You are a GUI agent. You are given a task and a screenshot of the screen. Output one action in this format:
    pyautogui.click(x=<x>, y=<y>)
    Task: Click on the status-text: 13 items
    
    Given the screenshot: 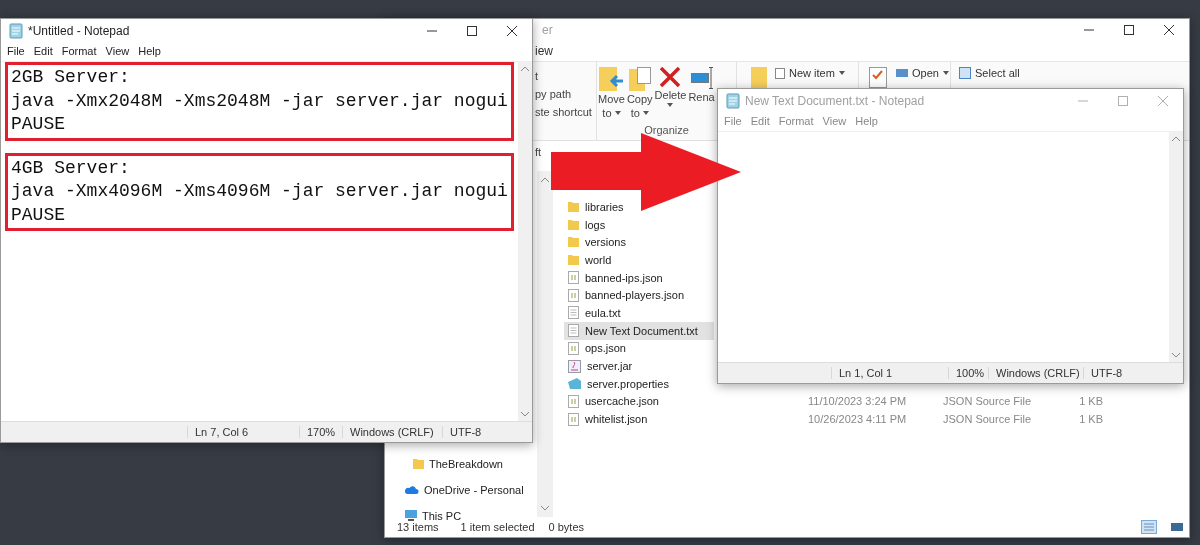 What is the action you would take?
    pyautogui.click(x=418, y=527)
    